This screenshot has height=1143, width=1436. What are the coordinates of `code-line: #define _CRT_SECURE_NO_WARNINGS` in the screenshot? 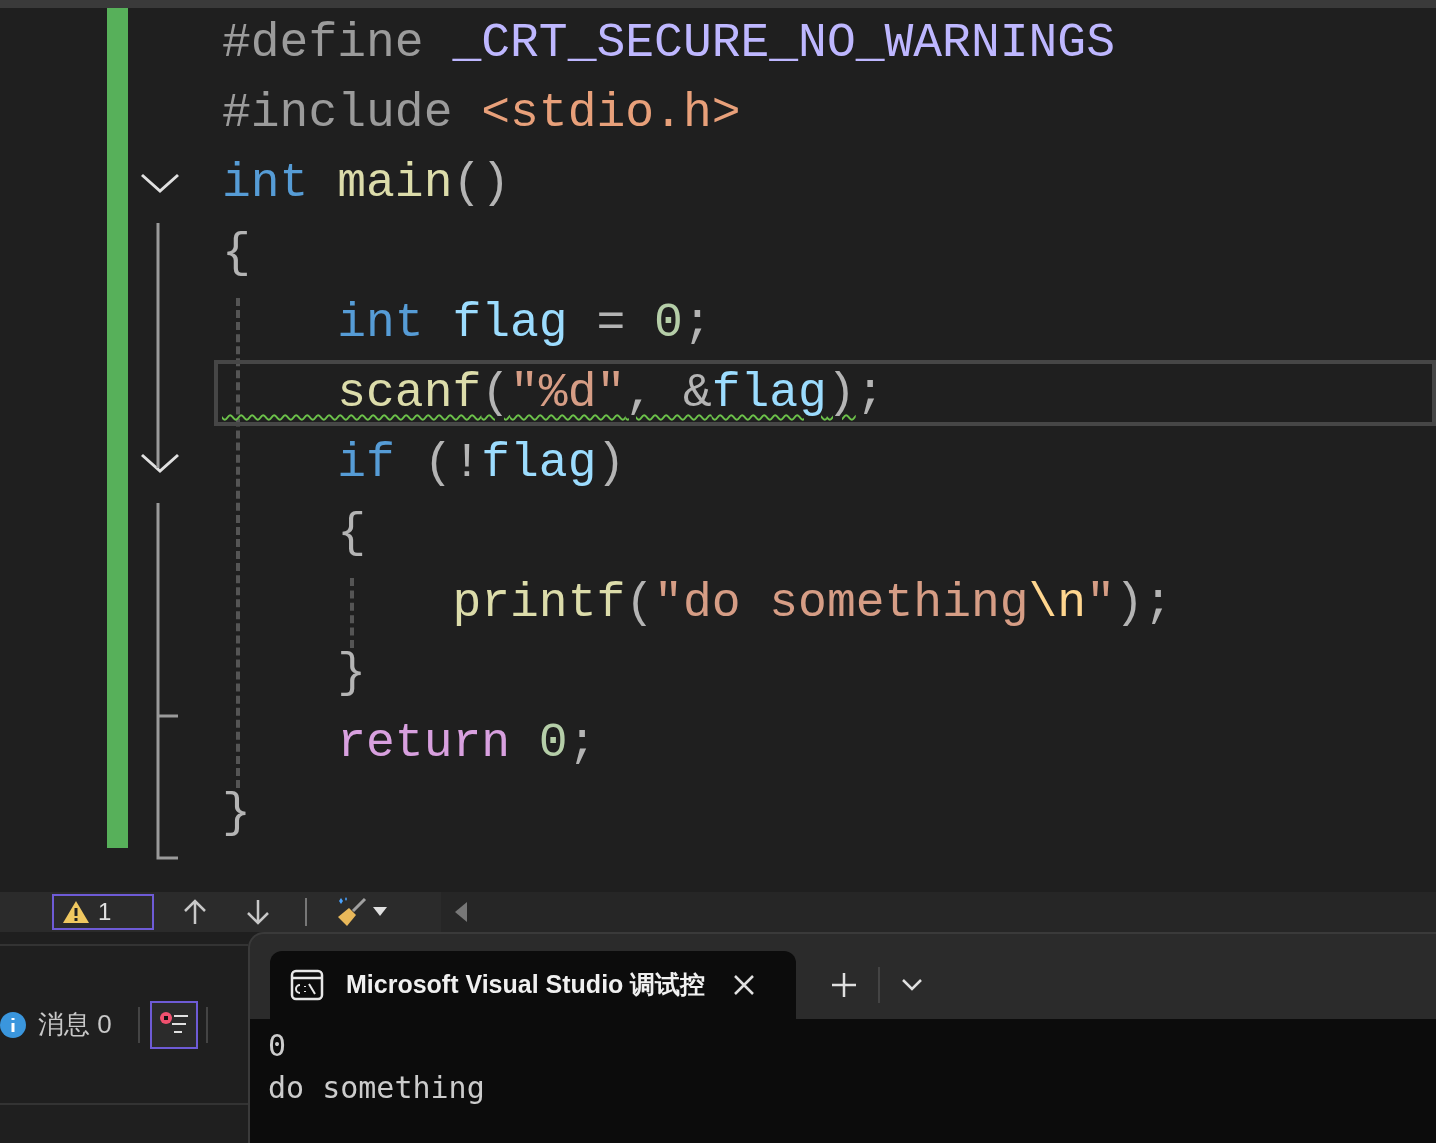 It's located at (668, 43).